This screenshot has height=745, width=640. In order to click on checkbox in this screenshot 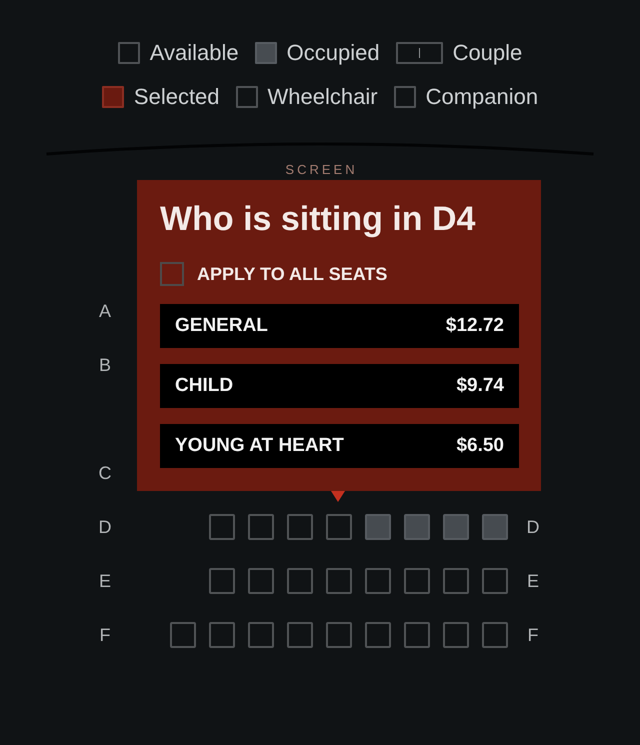, I will do `click(172, 274)`.